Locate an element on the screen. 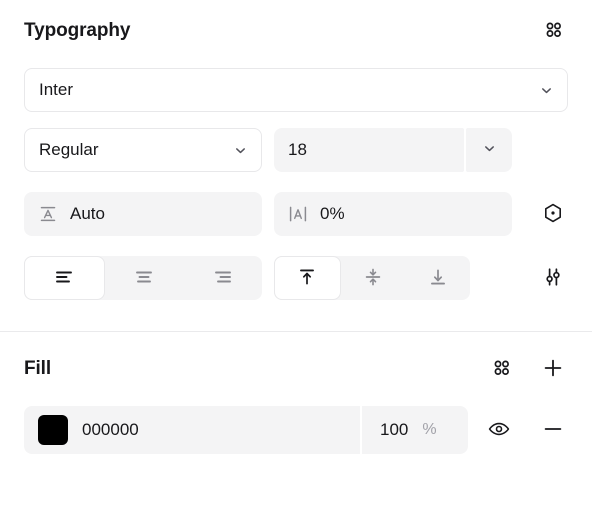  fill-title: Fill is located at coordinates (38, 368).